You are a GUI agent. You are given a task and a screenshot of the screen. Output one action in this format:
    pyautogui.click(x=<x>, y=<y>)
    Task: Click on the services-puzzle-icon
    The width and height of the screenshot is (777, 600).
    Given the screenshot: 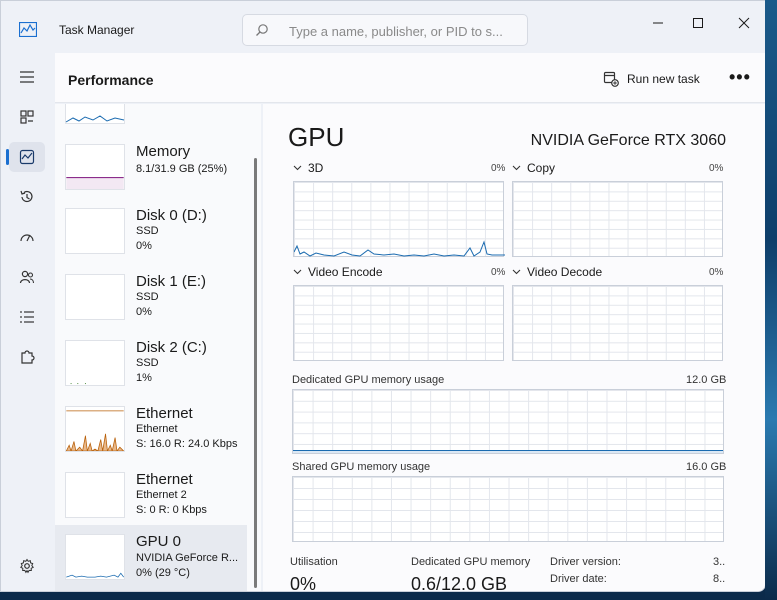 What is the action you would take?
    pyautogui.click(x=28, y=357)
    